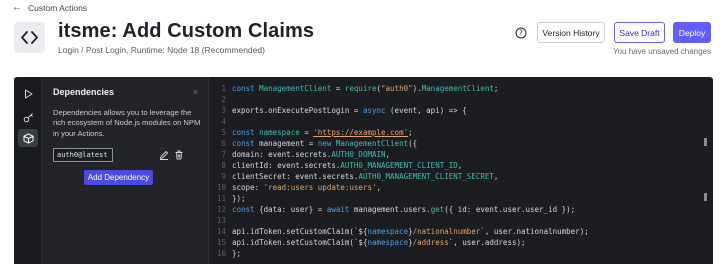  I want to click on code-line: 2, so click(461, 99).